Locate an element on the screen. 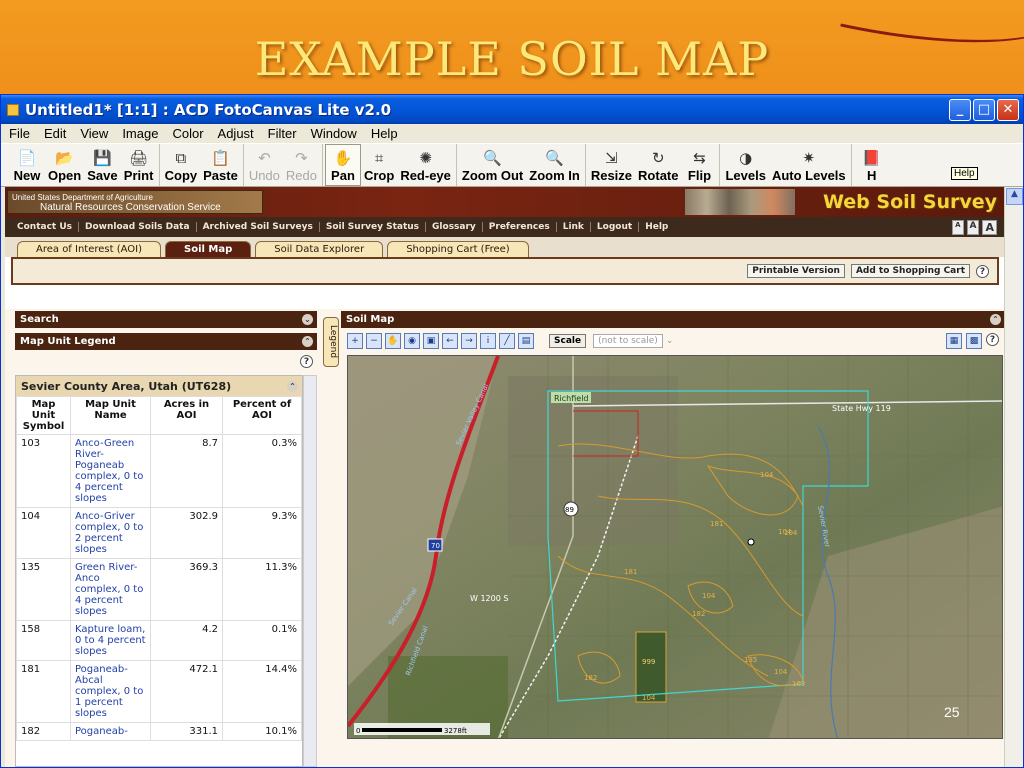 This screenshot has height=768, width=1024. save-button: 💾 Save is located at coordinates (102, 165).